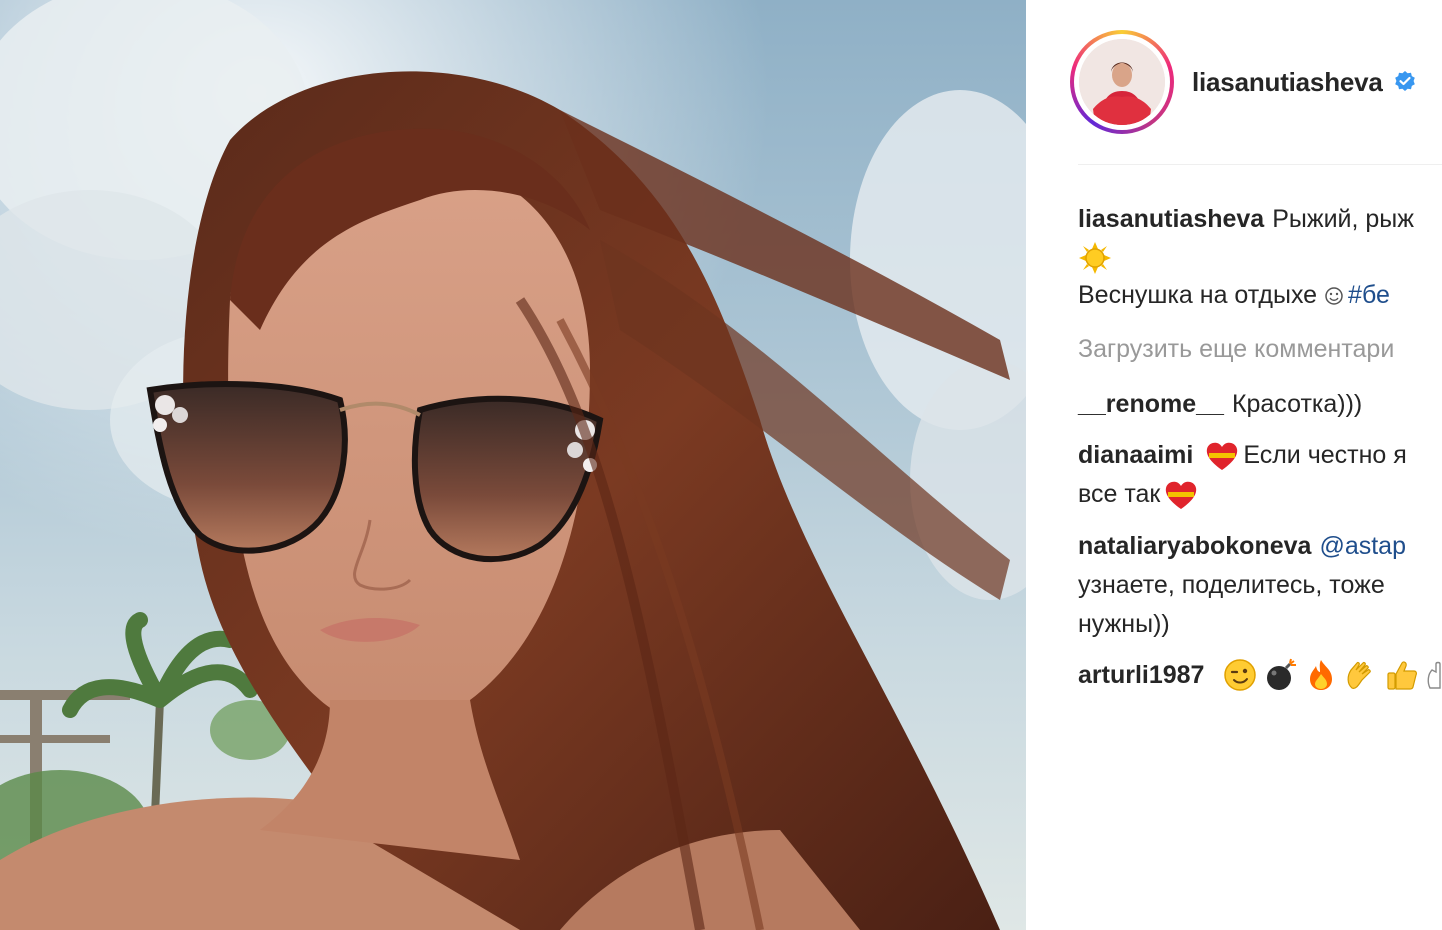 The image size is (1442, 930). I want to click on verified-badge-icon, so click(1404, 81).